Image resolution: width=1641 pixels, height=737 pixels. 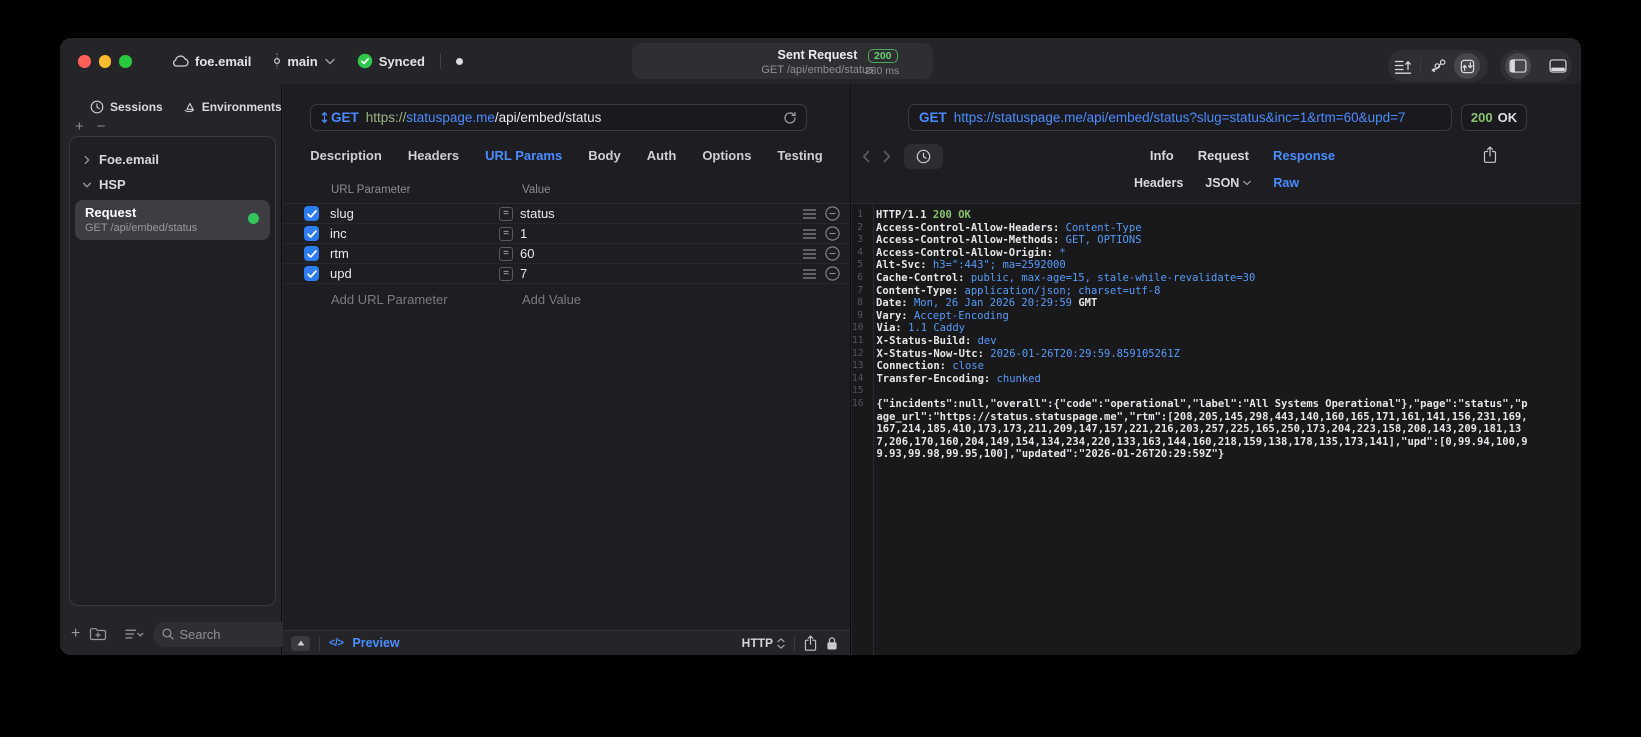 I want to click on tree-item-foe-email: Foe.email, so click(x=172, y=159).